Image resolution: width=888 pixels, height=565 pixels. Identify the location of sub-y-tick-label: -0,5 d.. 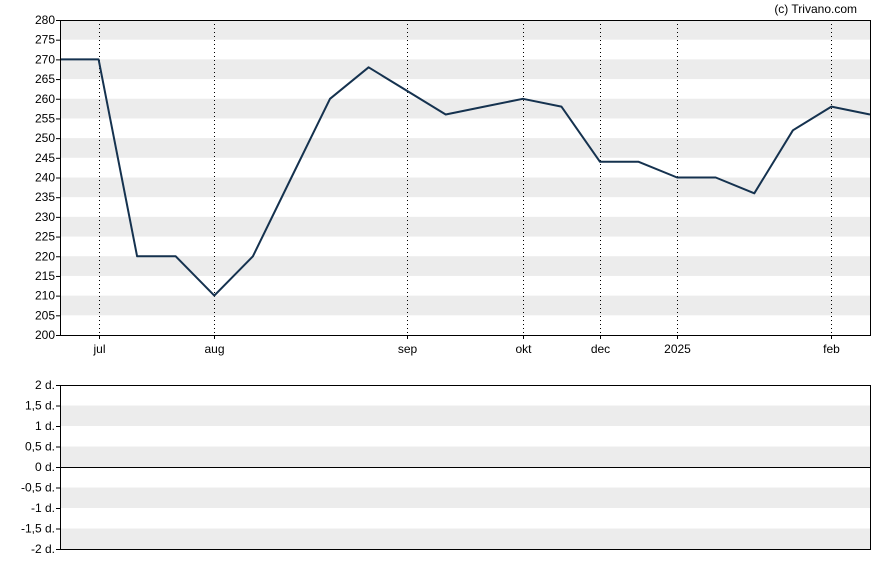
(38, 488).